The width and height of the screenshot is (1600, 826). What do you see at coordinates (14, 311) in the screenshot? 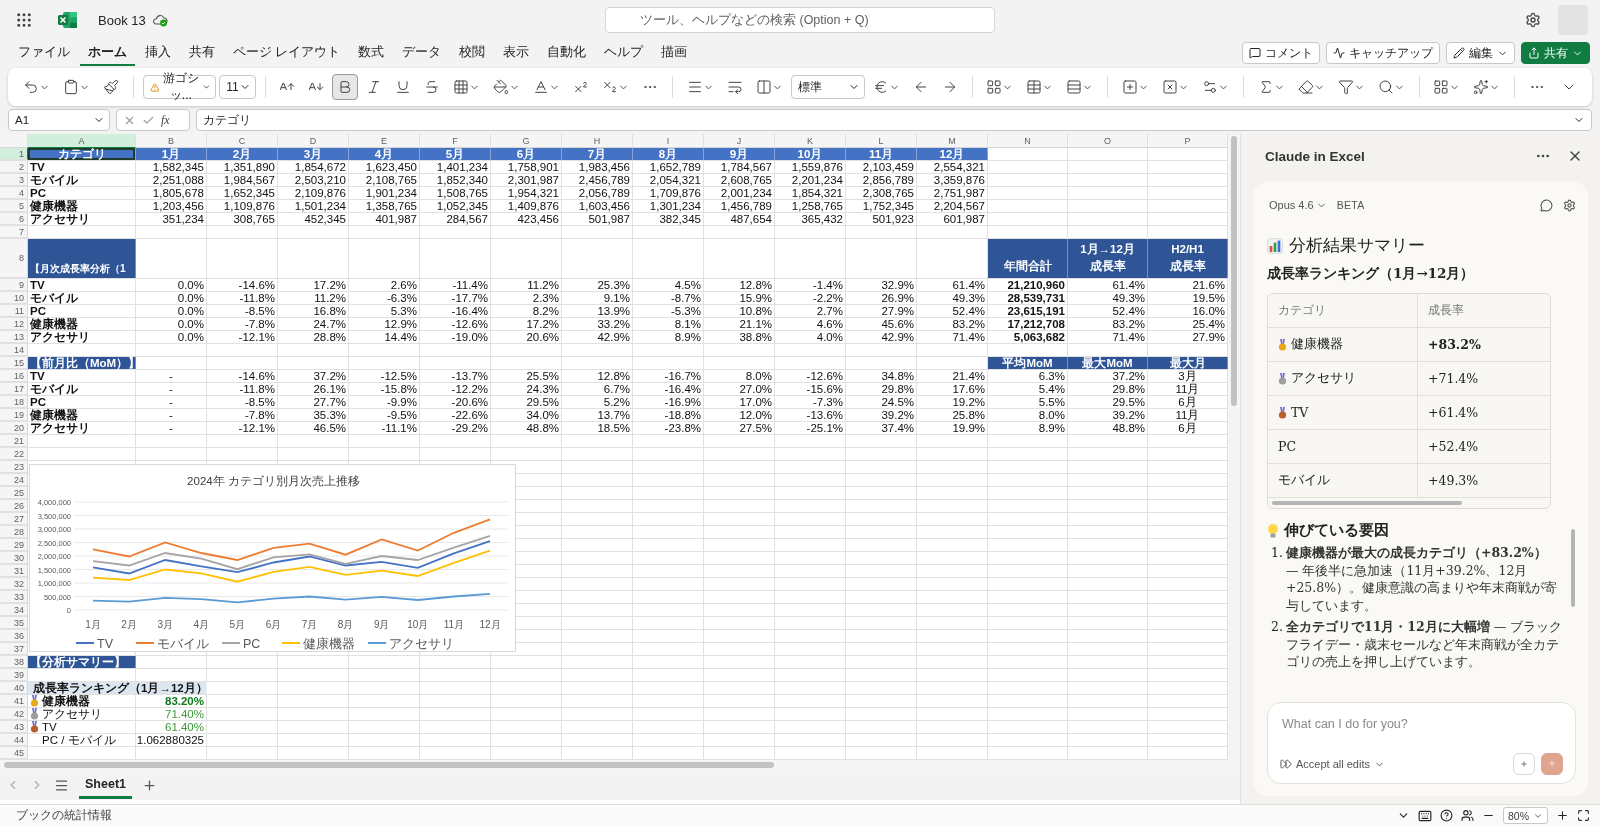
I see `row-number: 11` at bounding box center [14, 311].